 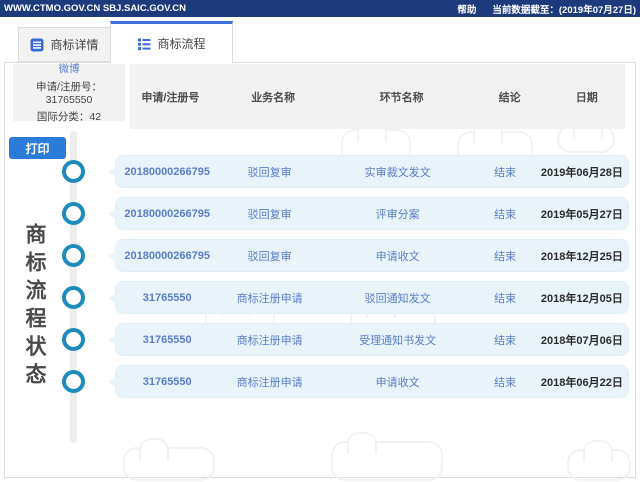 What do you see at coordinates (581, 382) in the screenshot?
I see `cell-date: 2018年06月22日` at bounding box center [581, 382].